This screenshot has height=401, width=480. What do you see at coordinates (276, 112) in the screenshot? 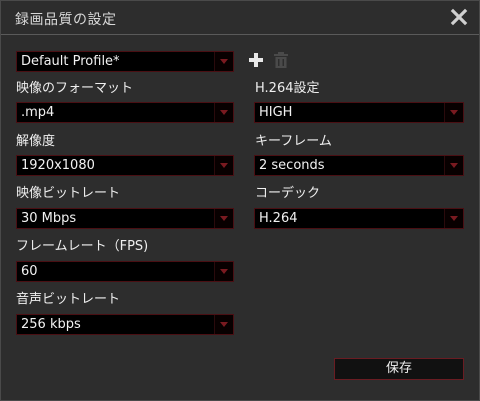
I see `h264-profile-value: HIGH` at bounding box center [276, 112].